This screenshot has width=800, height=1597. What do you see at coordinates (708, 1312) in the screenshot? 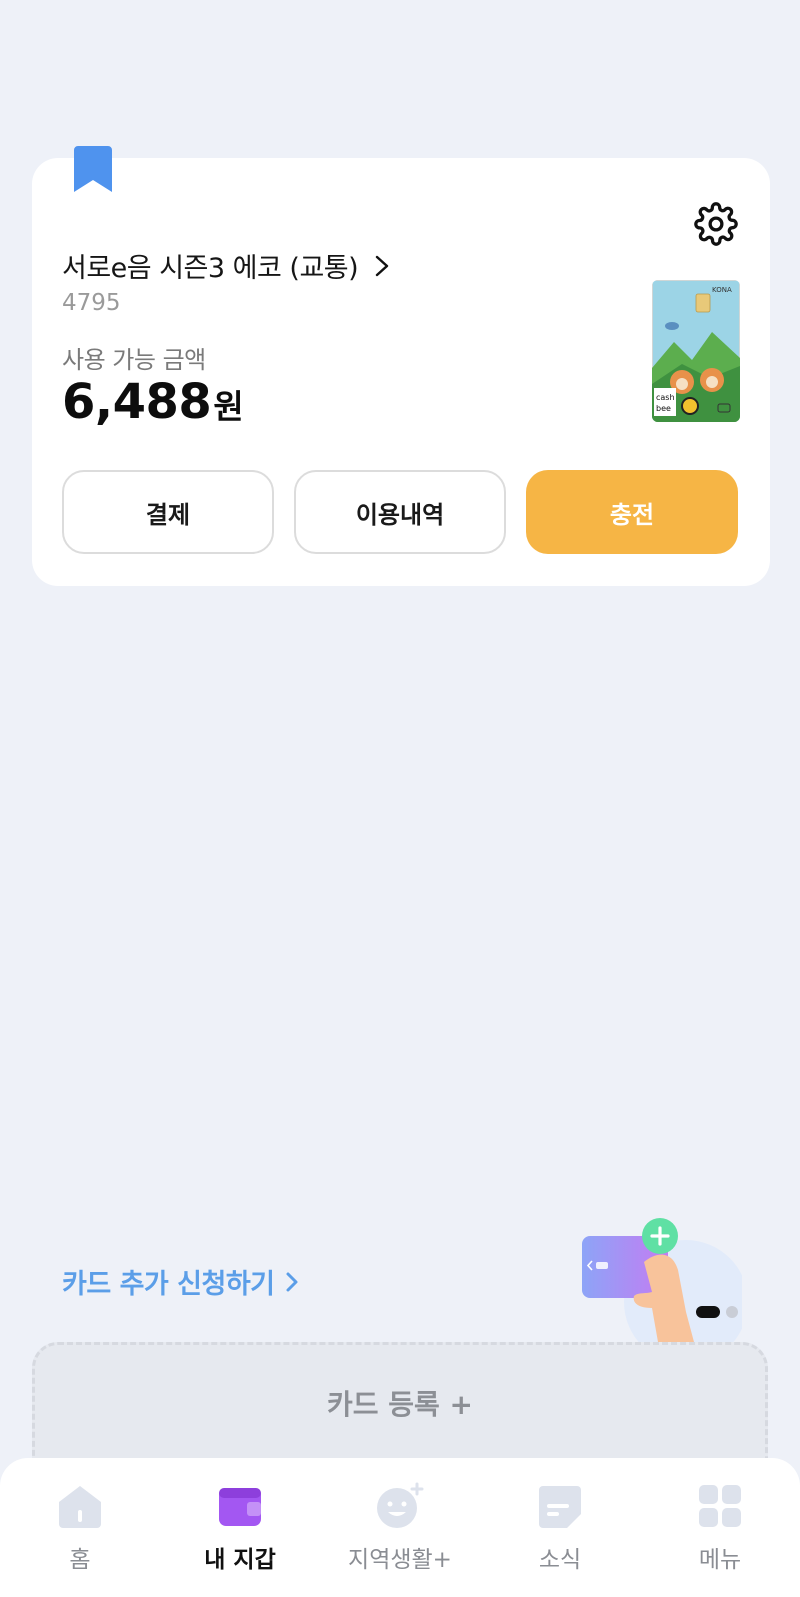
I see `pagination-dot-active` at bounding box center [708, 1312].